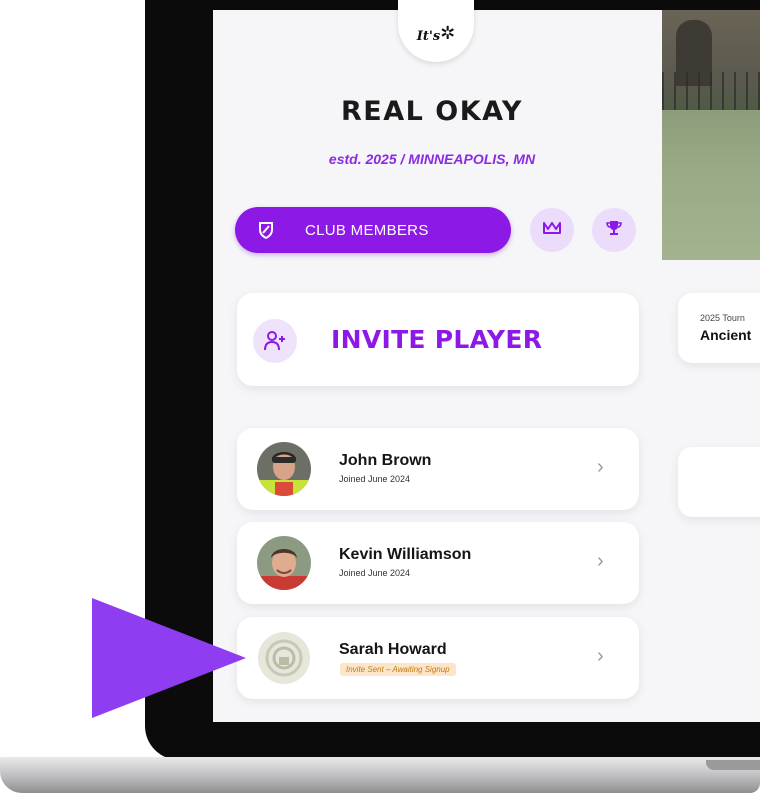 The width and height of the screenshot is (760, 802). I want to click on tournament-card: 2025 Tourn Ancient, so click(719, 328).